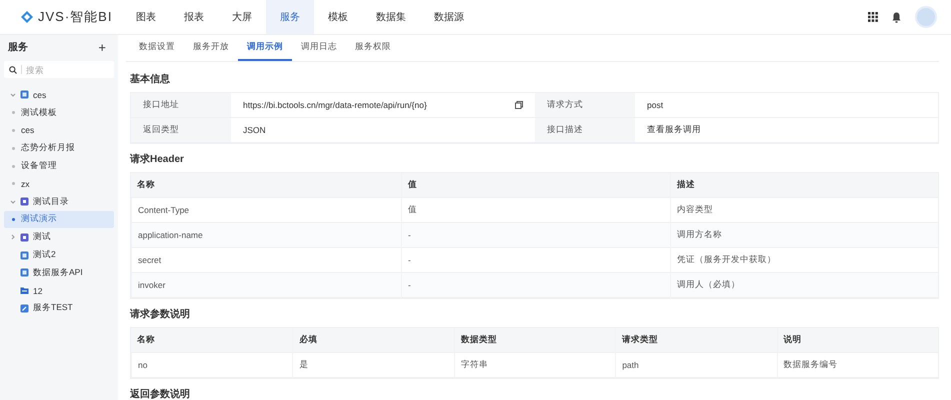  Describe the element at coordinates (160, 314) in the screenshot. I see `section-title: 请求参数说明` at that location.